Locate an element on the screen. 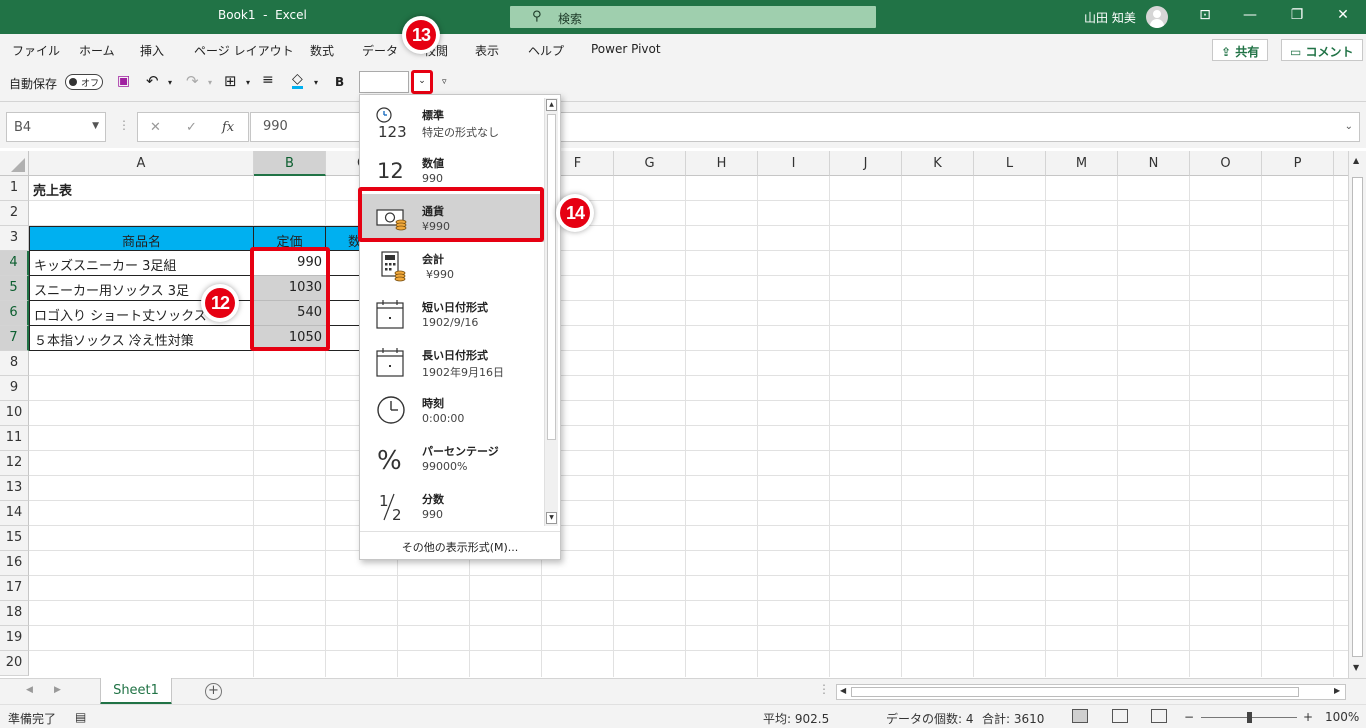 The width and height of the screenshot is (1366, 728). dropdown-scrollbar: ▲ ▼ is located at coordinates (551, 312).